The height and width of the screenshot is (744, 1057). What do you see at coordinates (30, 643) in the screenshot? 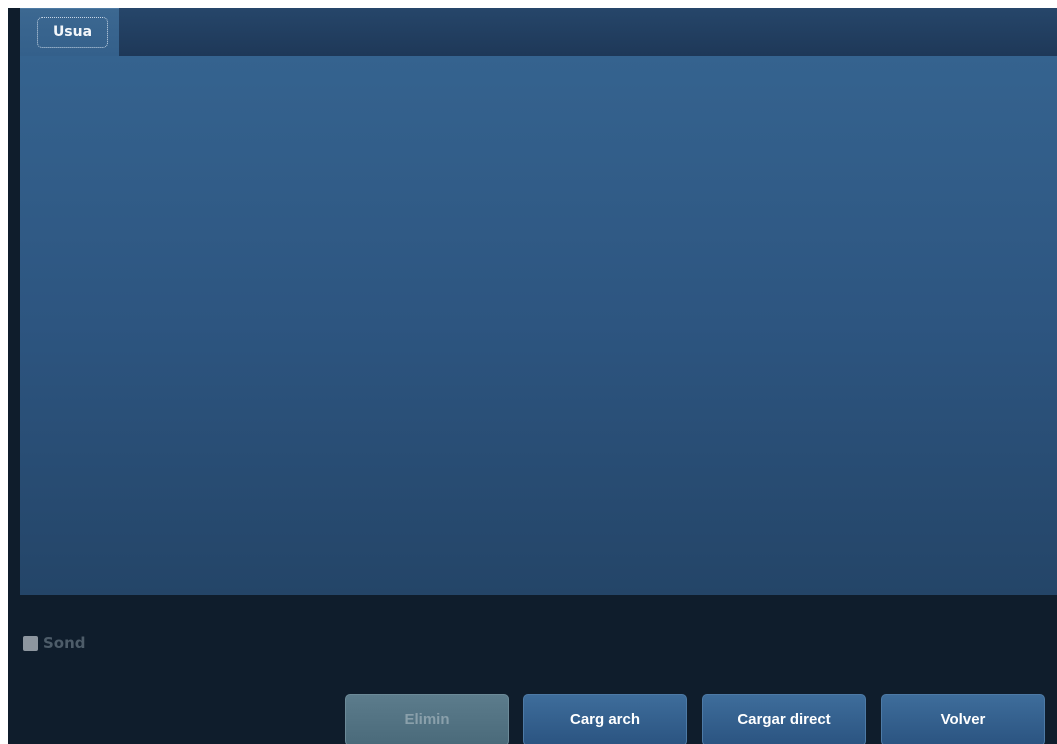
I see `checkbox-icon` at bounding box center [30, 643].